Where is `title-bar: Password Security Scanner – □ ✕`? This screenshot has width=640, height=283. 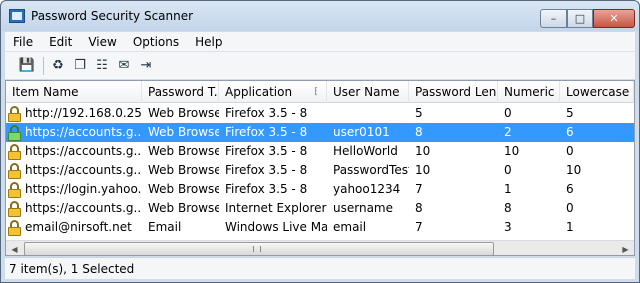 title-bar: Password Security Scanner – □ ✕ is located at coordinates (320, 16).